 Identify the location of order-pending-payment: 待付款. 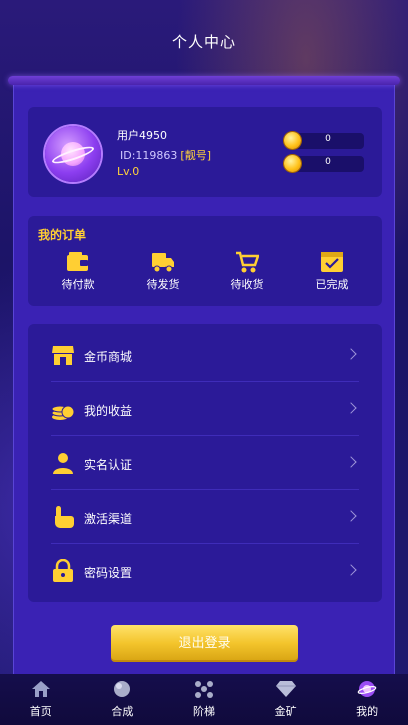
(78, 271).